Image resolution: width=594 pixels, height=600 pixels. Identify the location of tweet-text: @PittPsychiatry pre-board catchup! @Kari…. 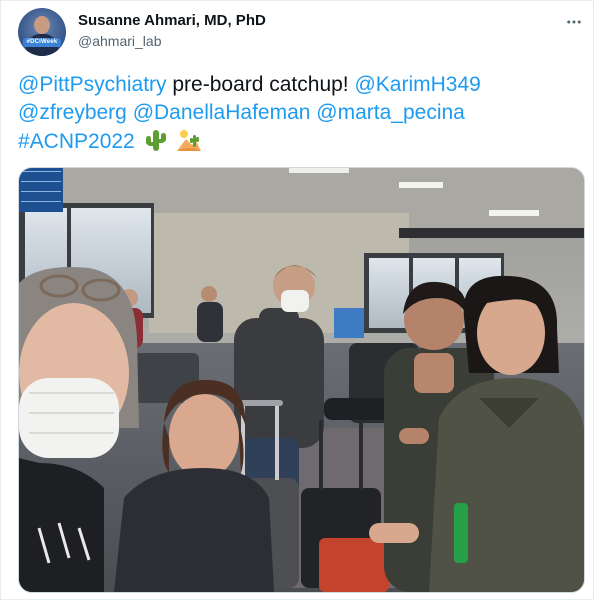
(293, 113).